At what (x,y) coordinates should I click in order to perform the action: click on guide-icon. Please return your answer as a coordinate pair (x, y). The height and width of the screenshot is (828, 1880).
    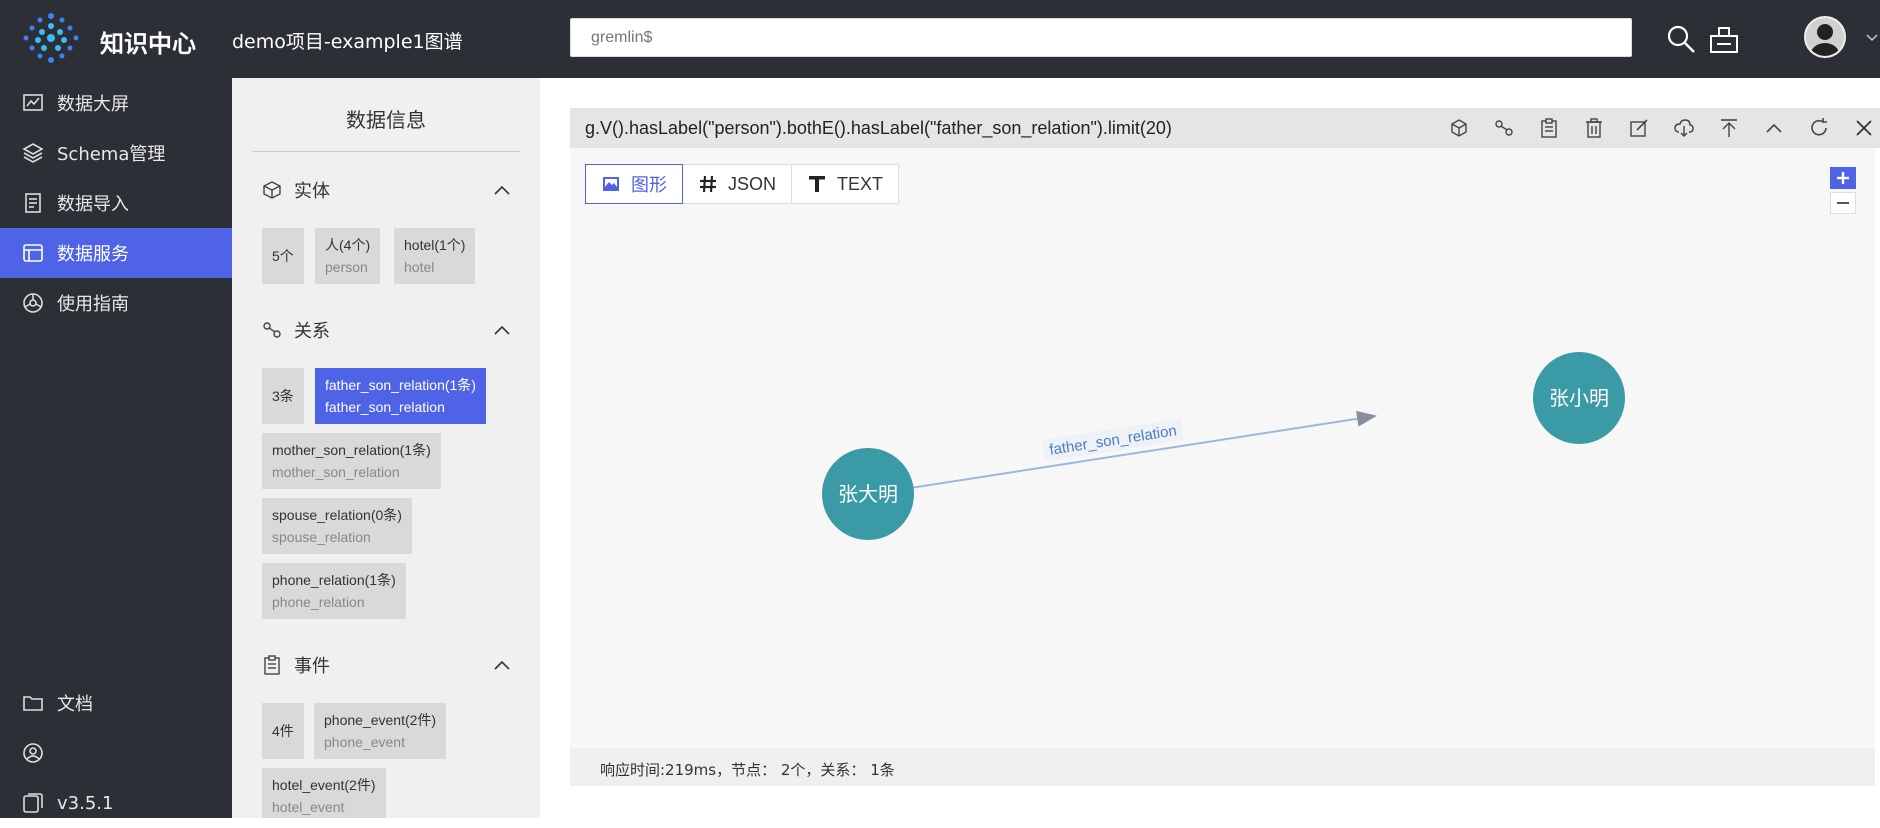
    Looking at the image, I should click on (33, 303).